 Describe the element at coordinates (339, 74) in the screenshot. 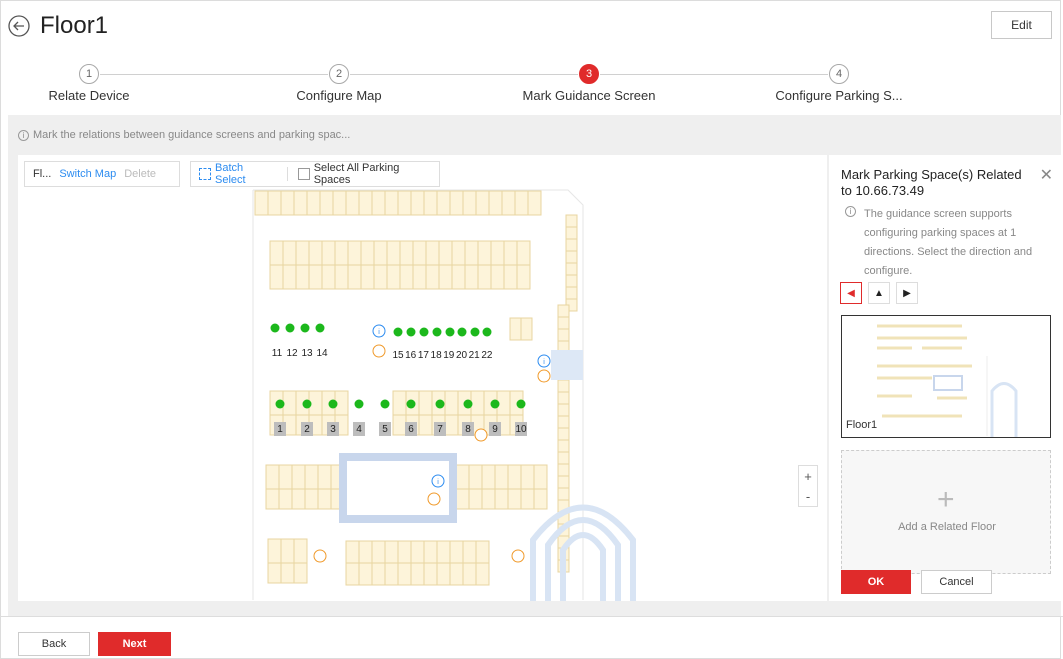

I see `step-2-circle: 2` at that location.